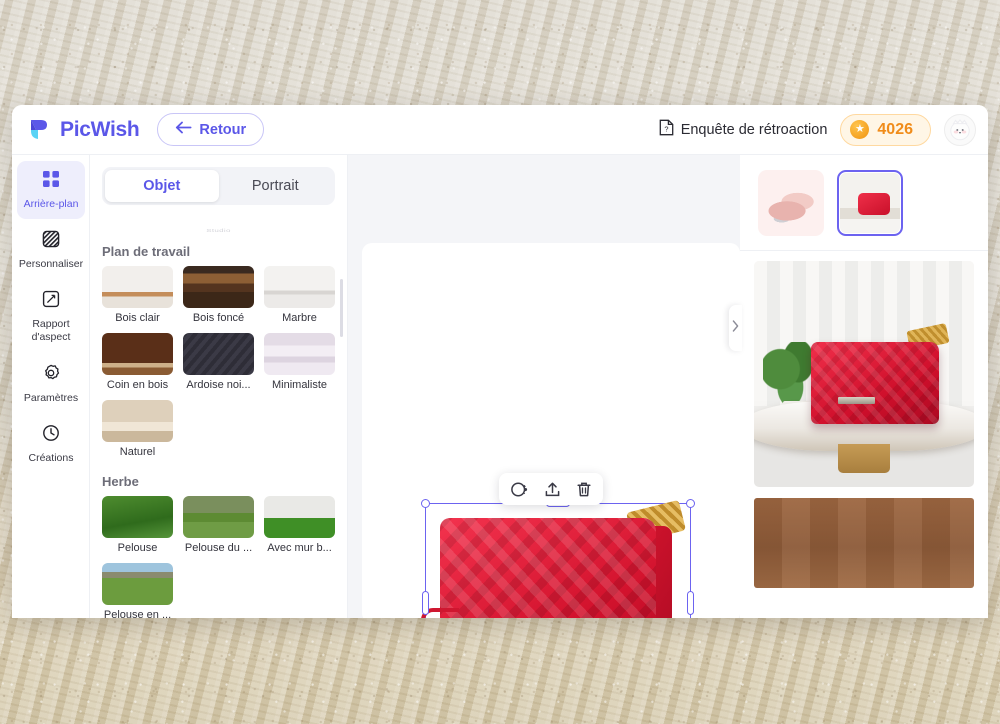 The width and height of the screenshot is (1000, 724). Describe the element at coordinates (137, 548) in the screenshot. I see `background-option-label: Pelouse` at that location.